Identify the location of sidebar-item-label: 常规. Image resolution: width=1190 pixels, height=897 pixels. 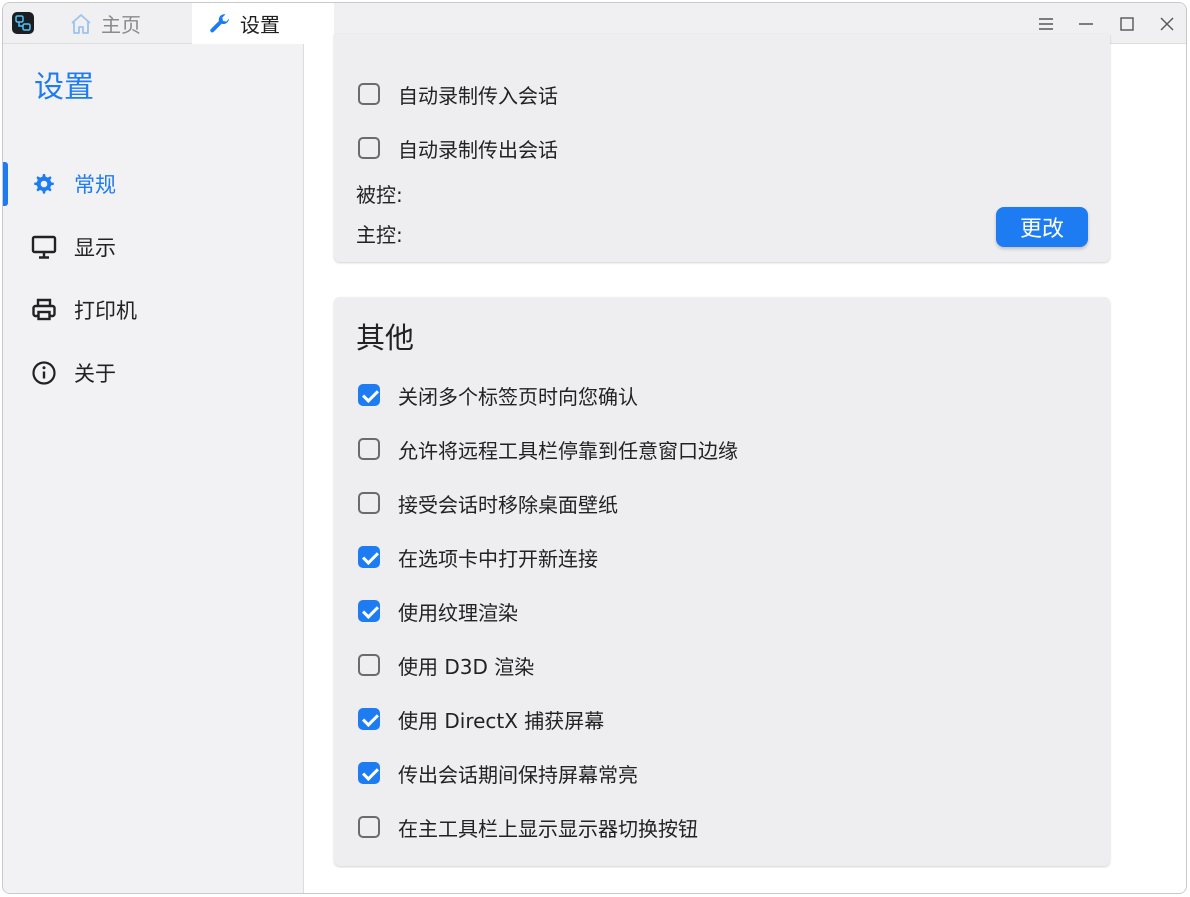
(95, 185).